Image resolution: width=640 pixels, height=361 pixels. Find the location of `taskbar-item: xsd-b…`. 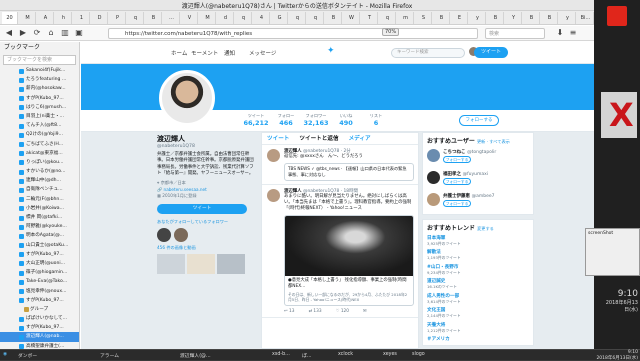

taskbar-item: xsd-b… is located at coordinates (281, 354).